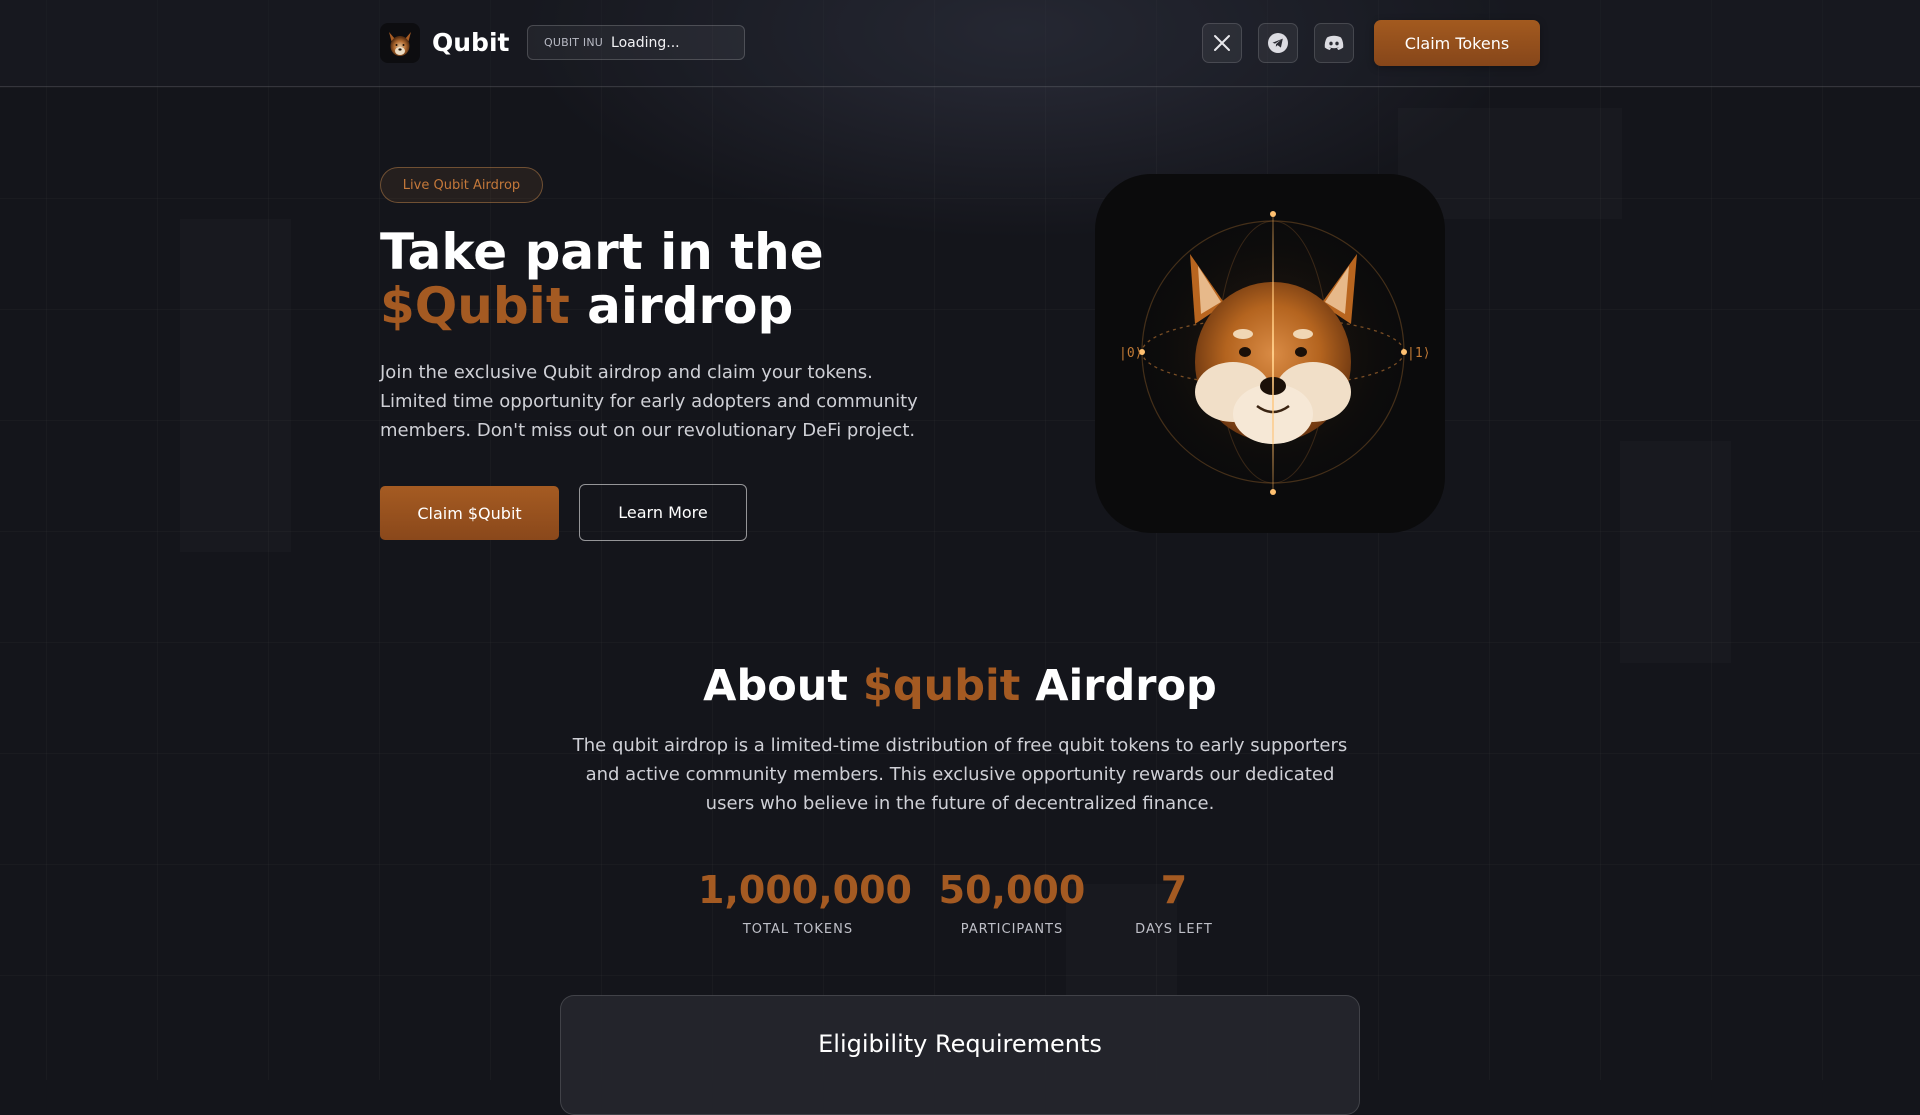 The image size is (1920, 1115). I want to click on brand-name: Qubit, so click(470, 43).